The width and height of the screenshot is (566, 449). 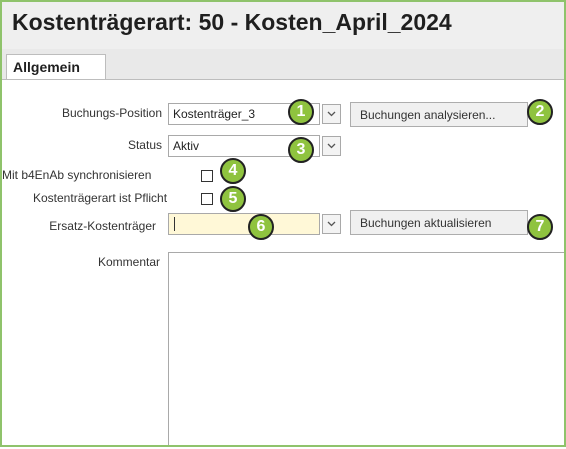 What do you see at coordinates (232, 22) in the screenshot?
I see `page-title: Kostenträgerart: 50 - Kosten_April_2024` at bounding box center [232, 22].